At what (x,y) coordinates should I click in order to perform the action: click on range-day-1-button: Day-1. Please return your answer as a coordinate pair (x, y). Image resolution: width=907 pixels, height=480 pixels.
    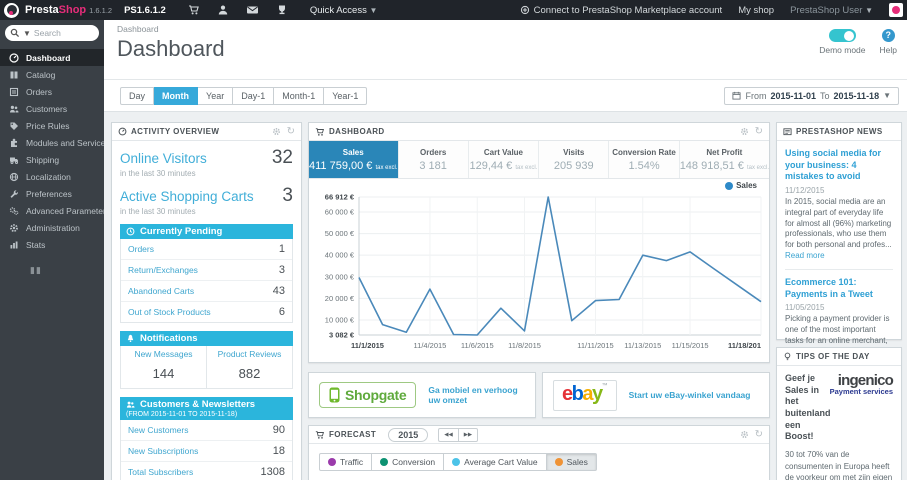
    Looking at the image, I should click on (254, 95).